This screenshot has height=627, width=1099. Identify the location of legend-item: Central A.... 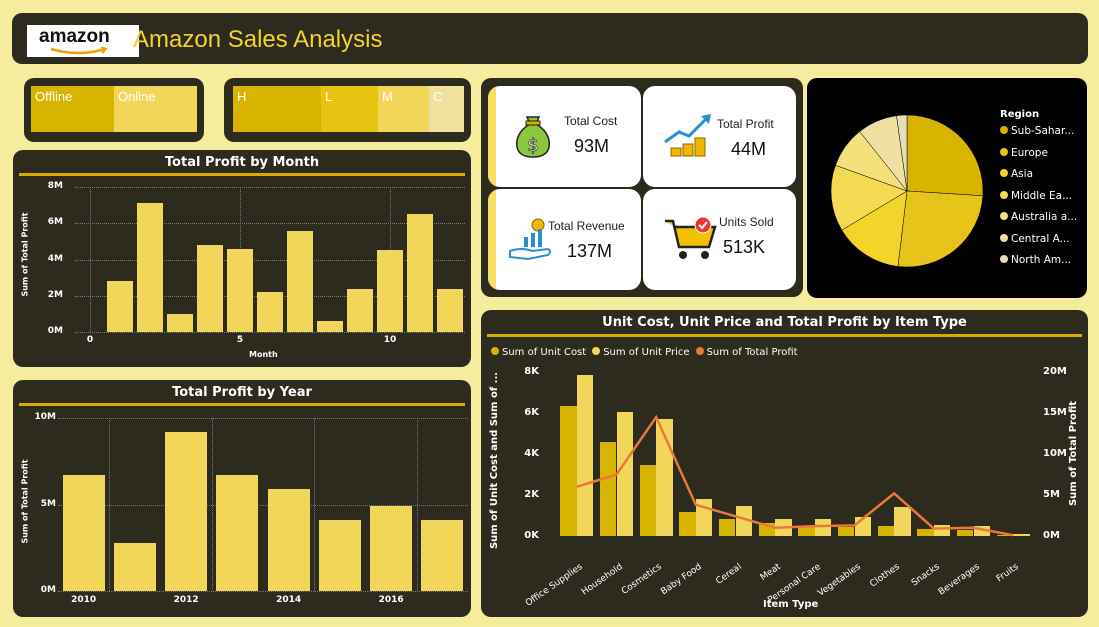
(1038, 244).